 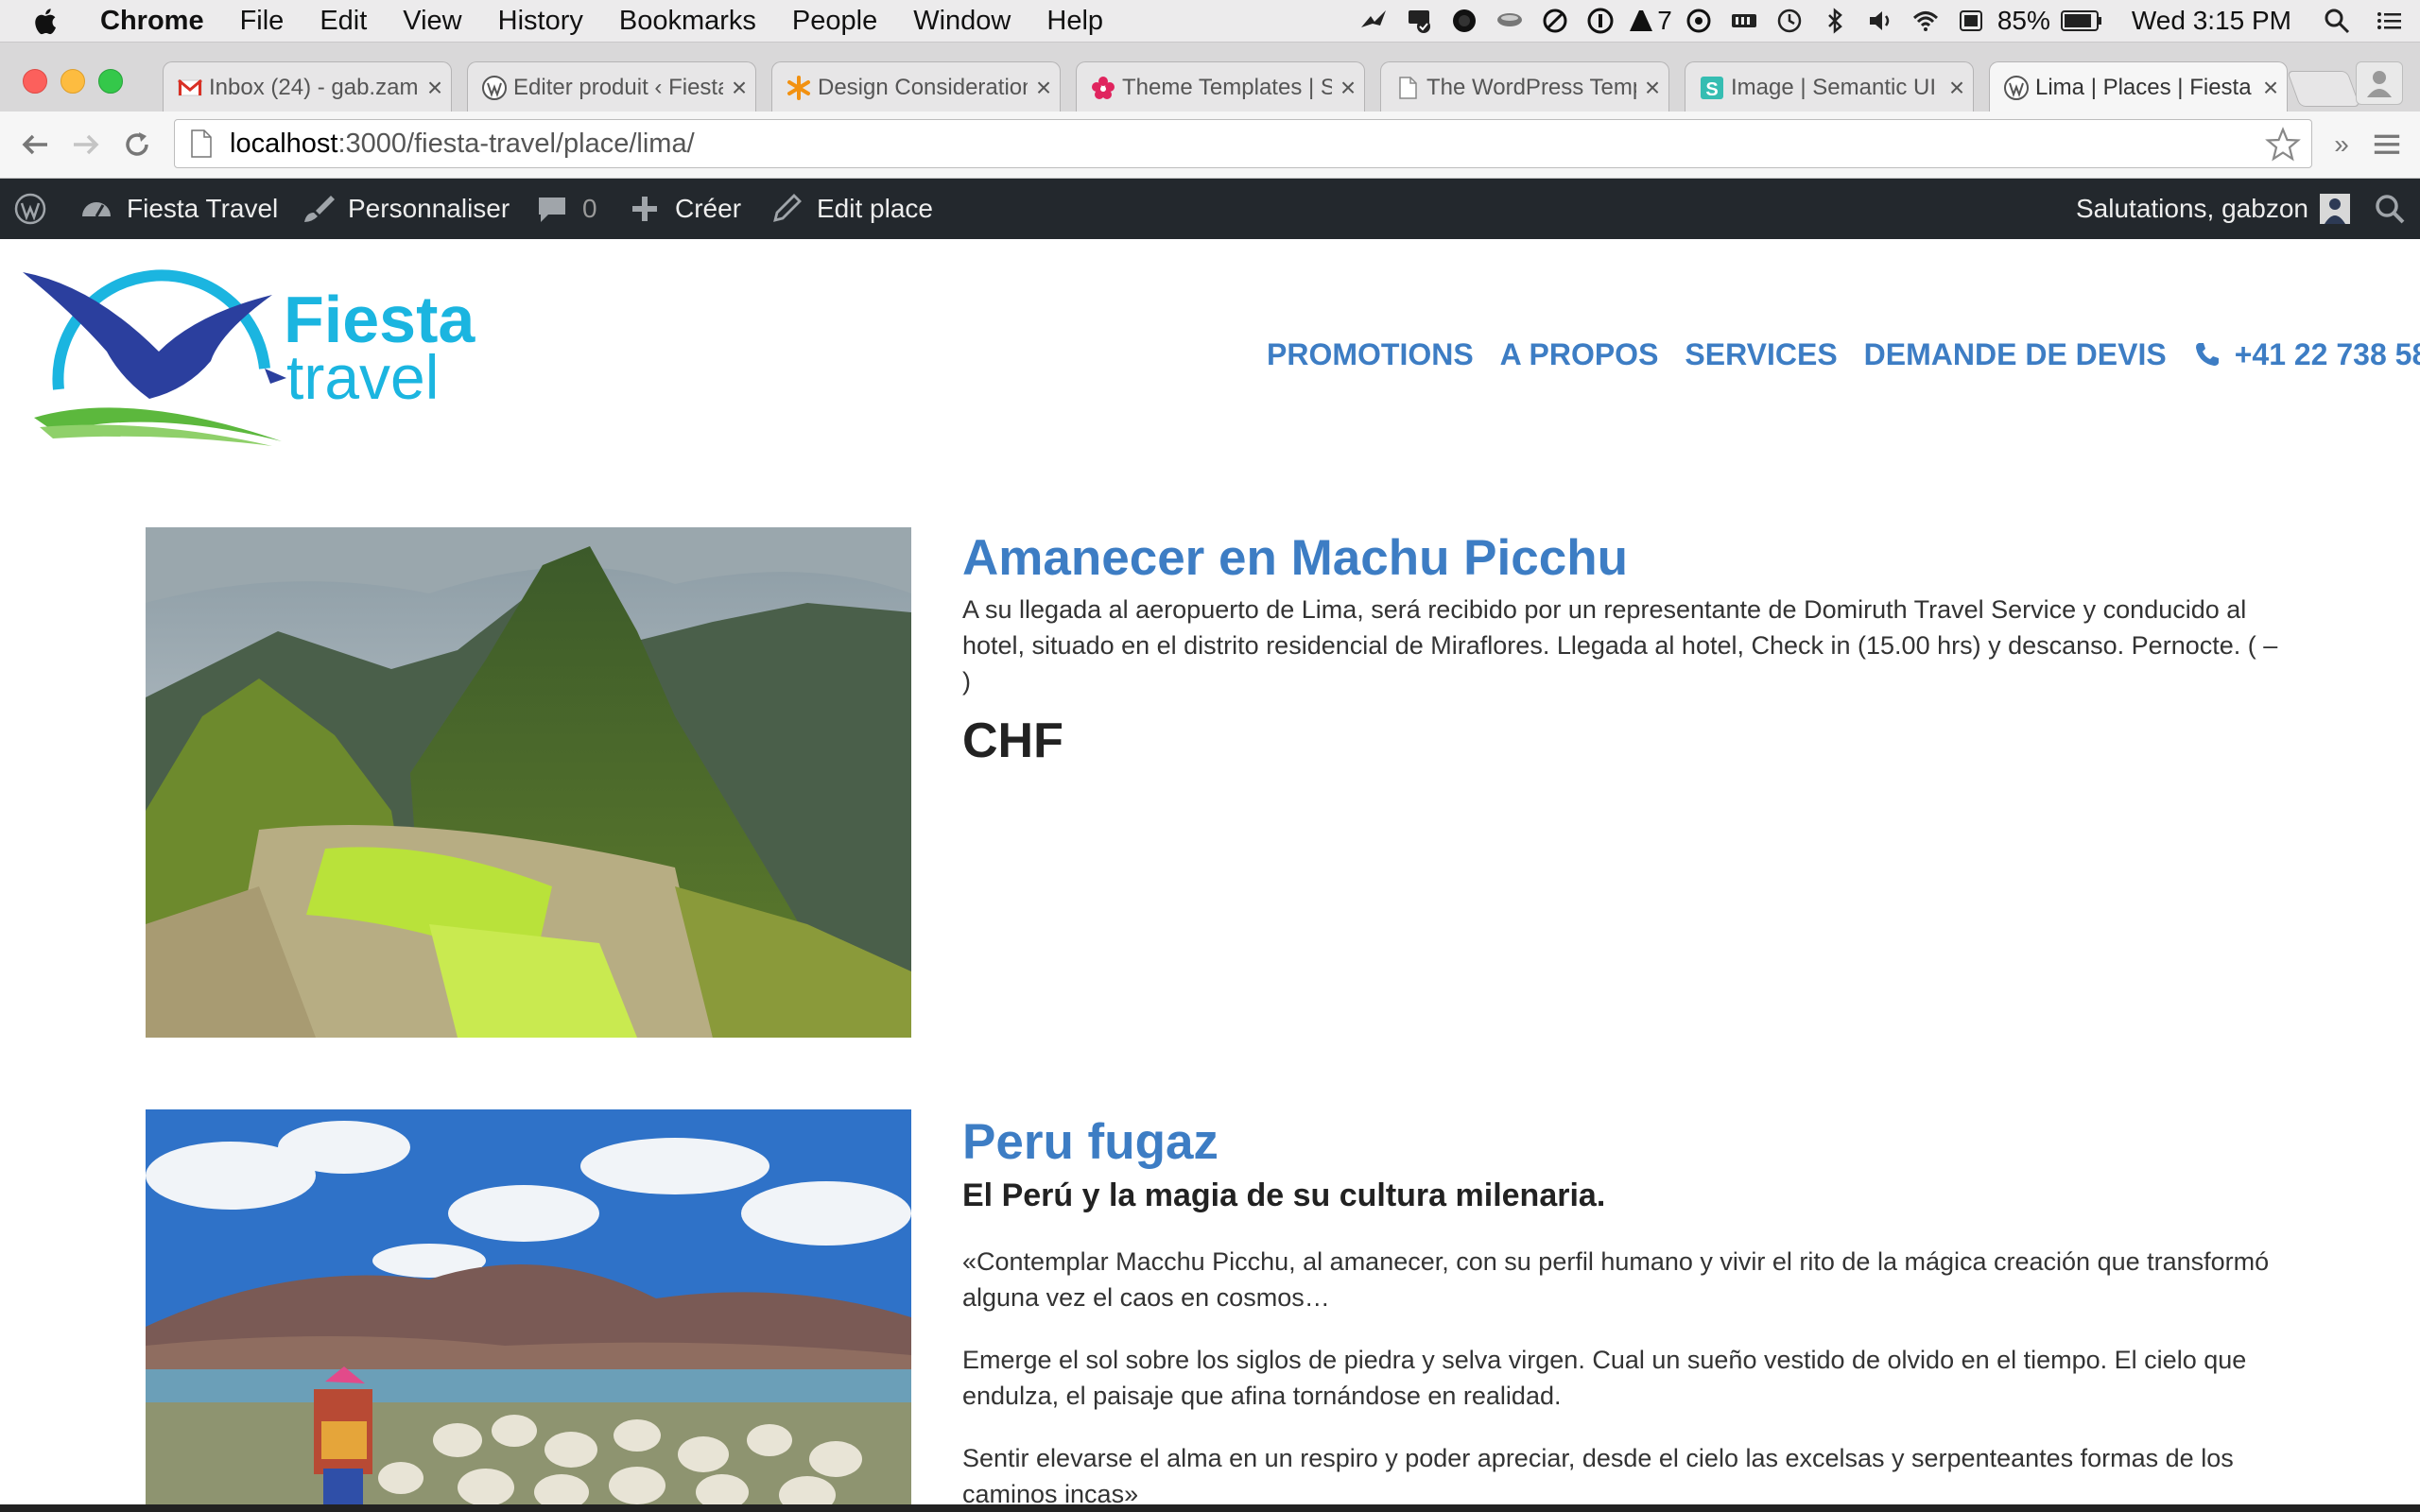 I want to click on notification-center-icon, so click(x=2390, y=21).